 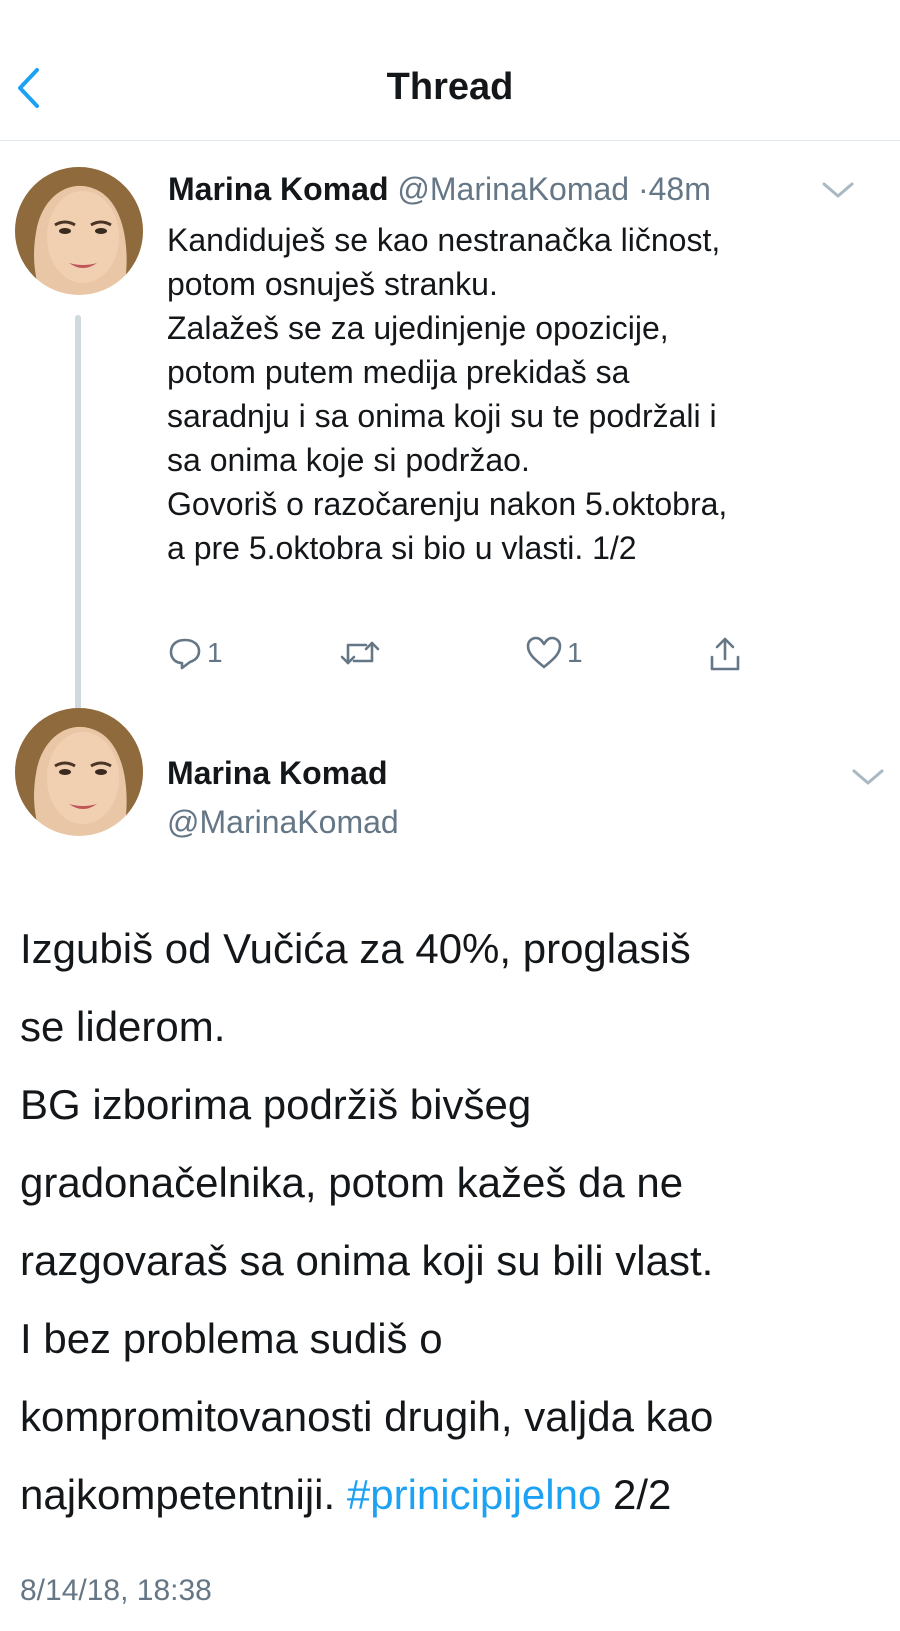 What do you see at coordinates (116, 1591) in the screenshot?
I see `tweet-timestamp: 8/14/18, 18:38` at bounding box center [116, 1591].